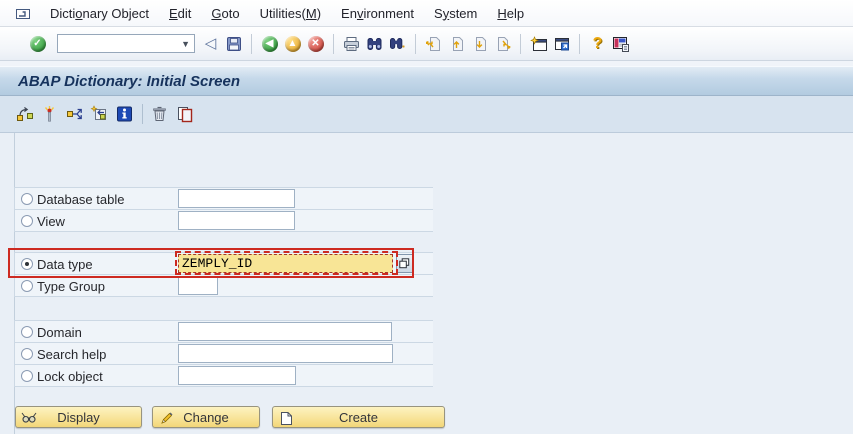 The height and width of the screenshot is (434, 853). I want to click on find-icon, so click(374, 43).